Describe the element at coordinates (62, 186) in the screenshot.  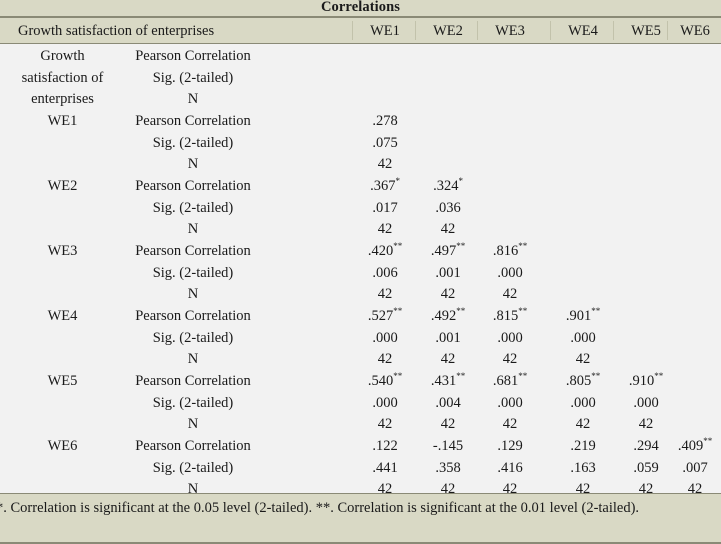
I see `row-label-line: WE2` at that location.